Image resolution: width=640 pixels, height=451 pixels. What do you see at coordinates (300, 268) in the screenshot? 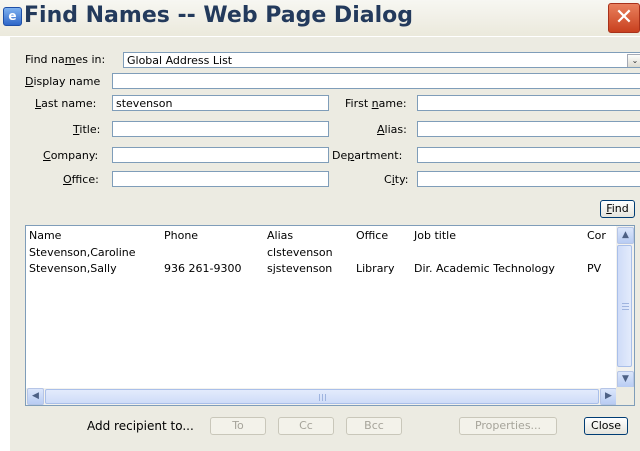
I see `row-alias: sjstevenson` at bounding box center [300, 268].